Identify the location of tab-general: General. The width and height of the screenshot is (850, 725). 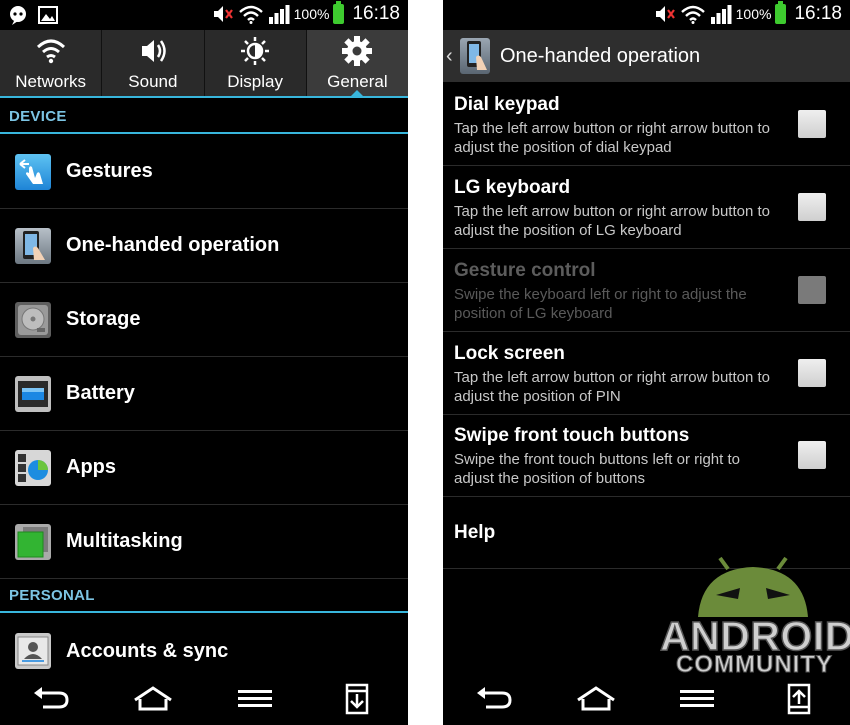
(357, 63).